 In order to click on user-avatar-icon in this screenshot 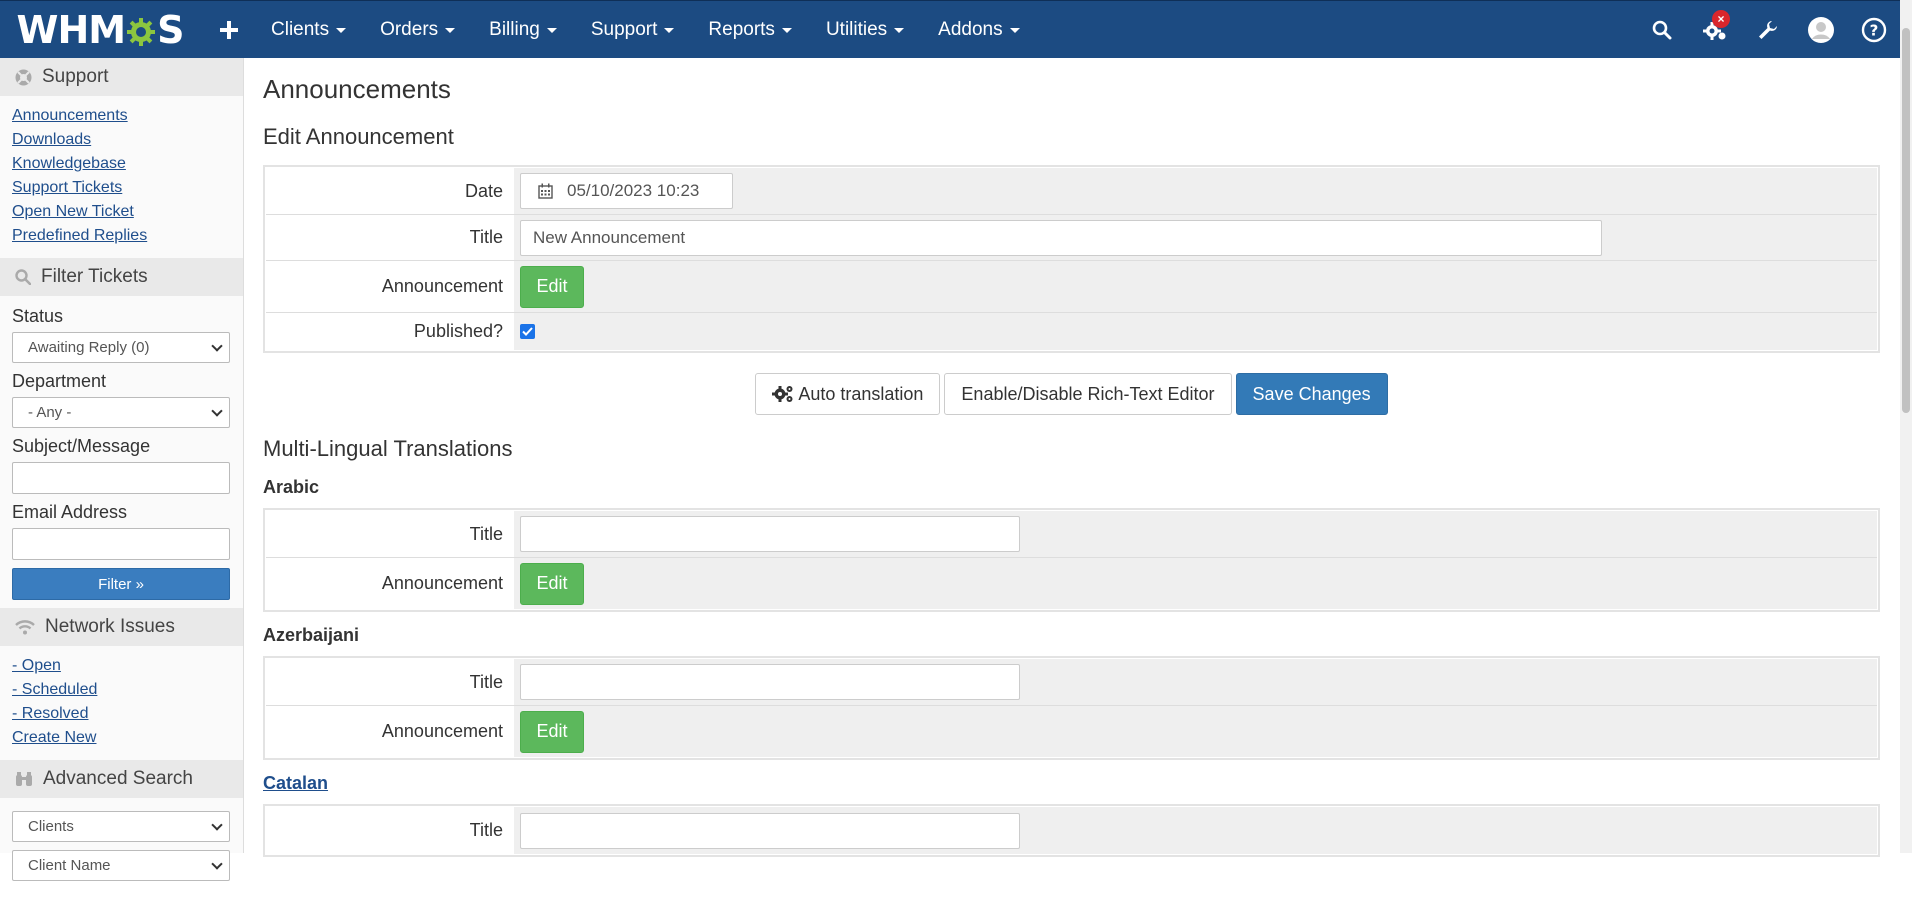, I will do `click(1820, 30)`.